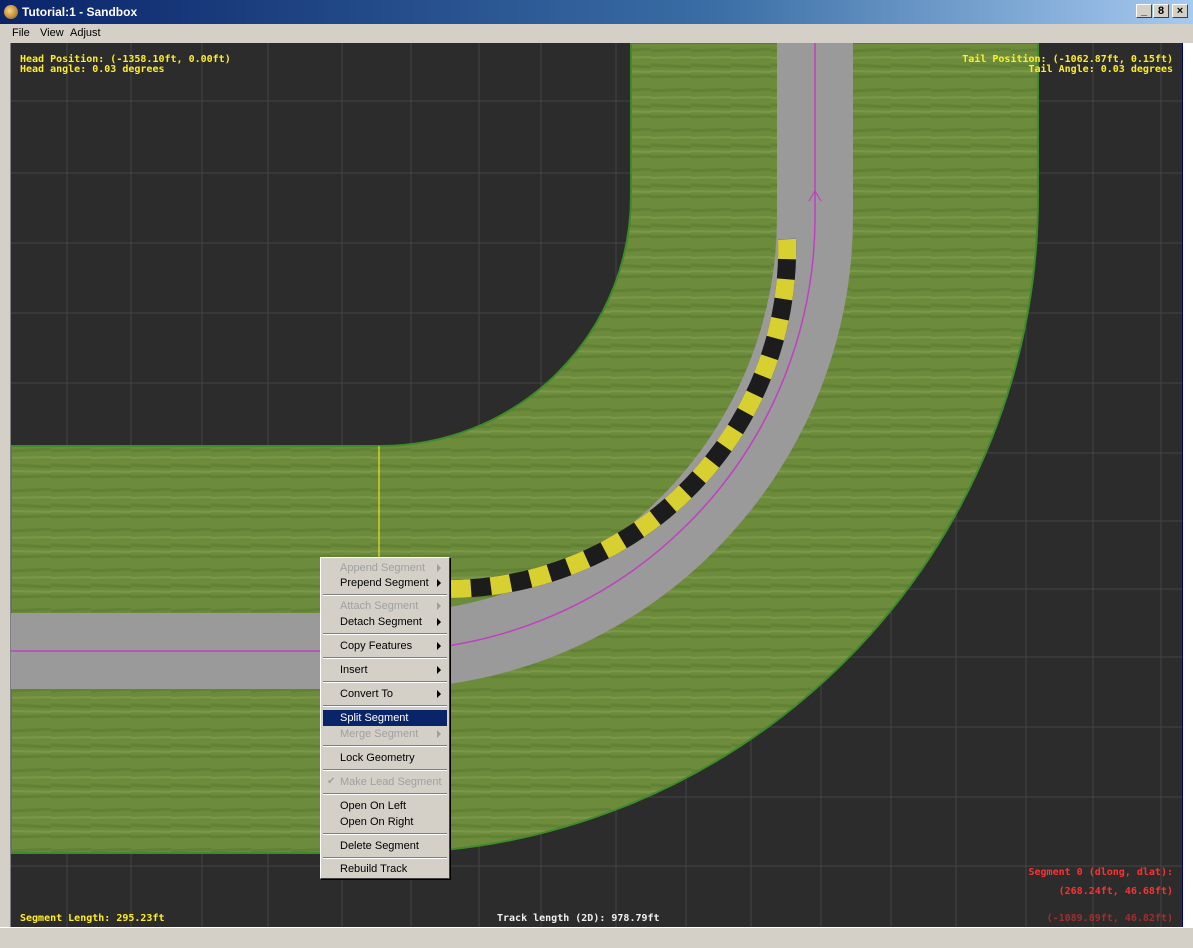 This screenshot has width=1193, height=948. I want to click on menu-item-make-lead-segment: ✔ Make Lead Segment, so click(385, 782).